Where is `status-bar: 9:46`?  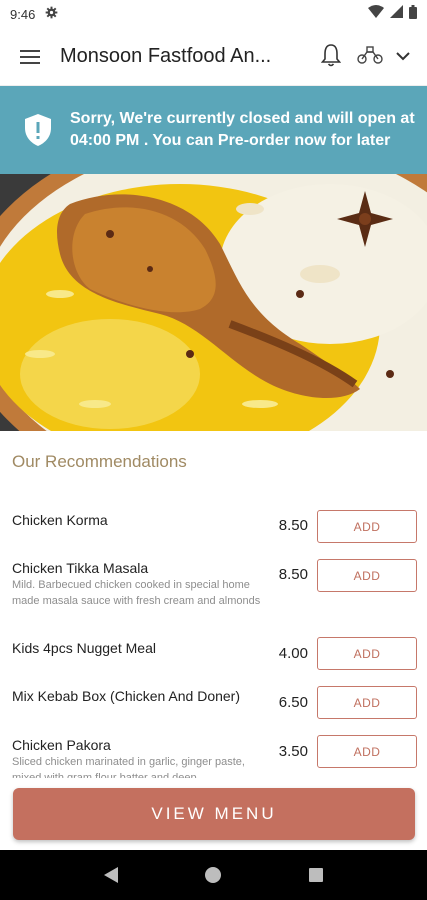
status-bar: 9:46 is located at coordinates (213, 14).